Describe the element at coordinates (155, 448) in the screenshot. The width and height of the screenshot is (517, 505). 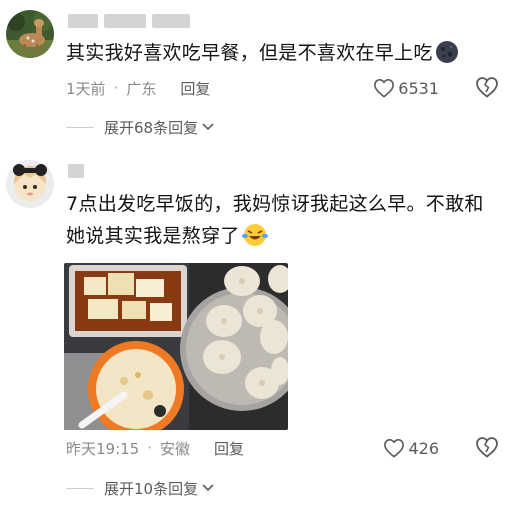
I see `comment-meta: 昨天19:15 · 安徽 回复` at that location.